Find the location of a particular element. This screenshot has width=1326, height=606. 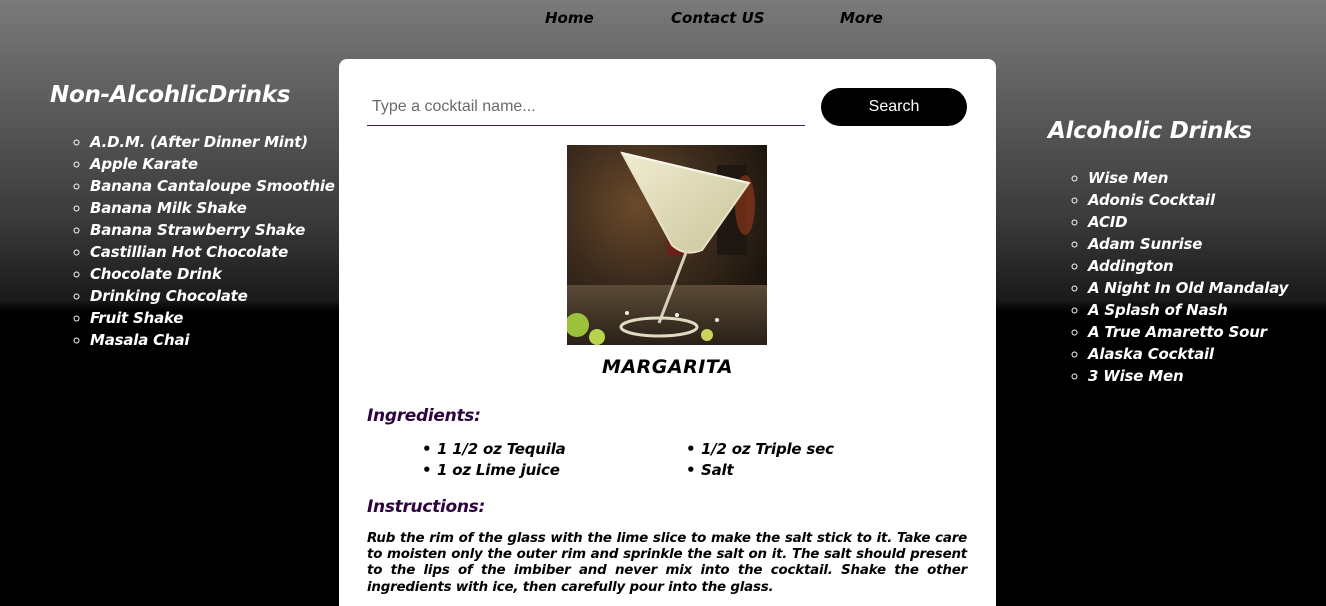

drink-name: MARGARITA is located at coordinates (667, 367).